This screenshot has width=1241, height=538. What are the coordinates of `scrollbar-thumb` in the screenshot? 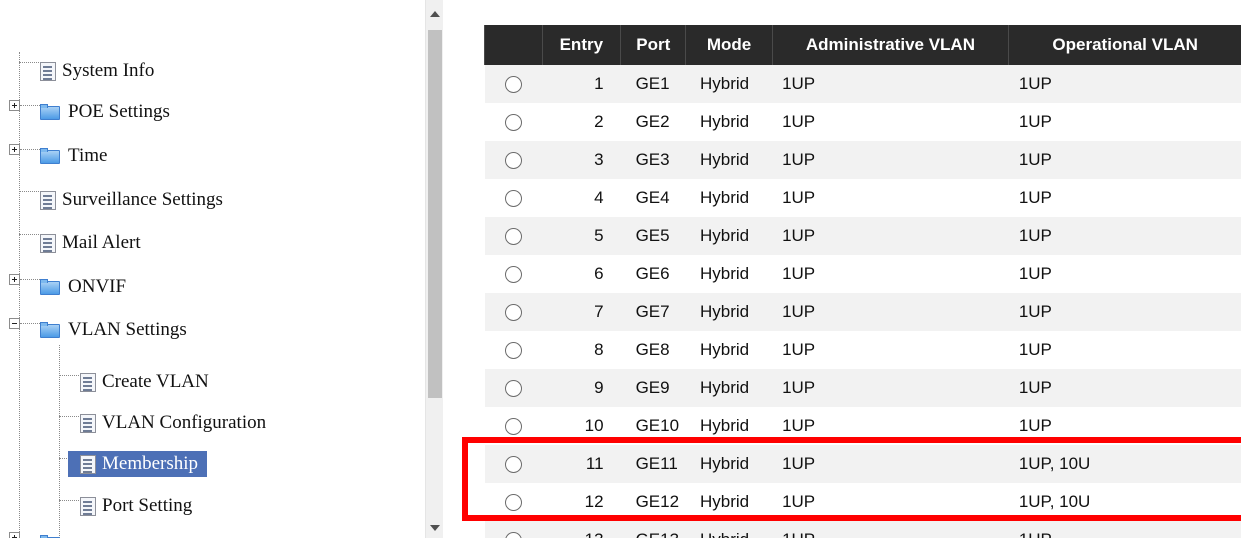 It's located at (435, 214).